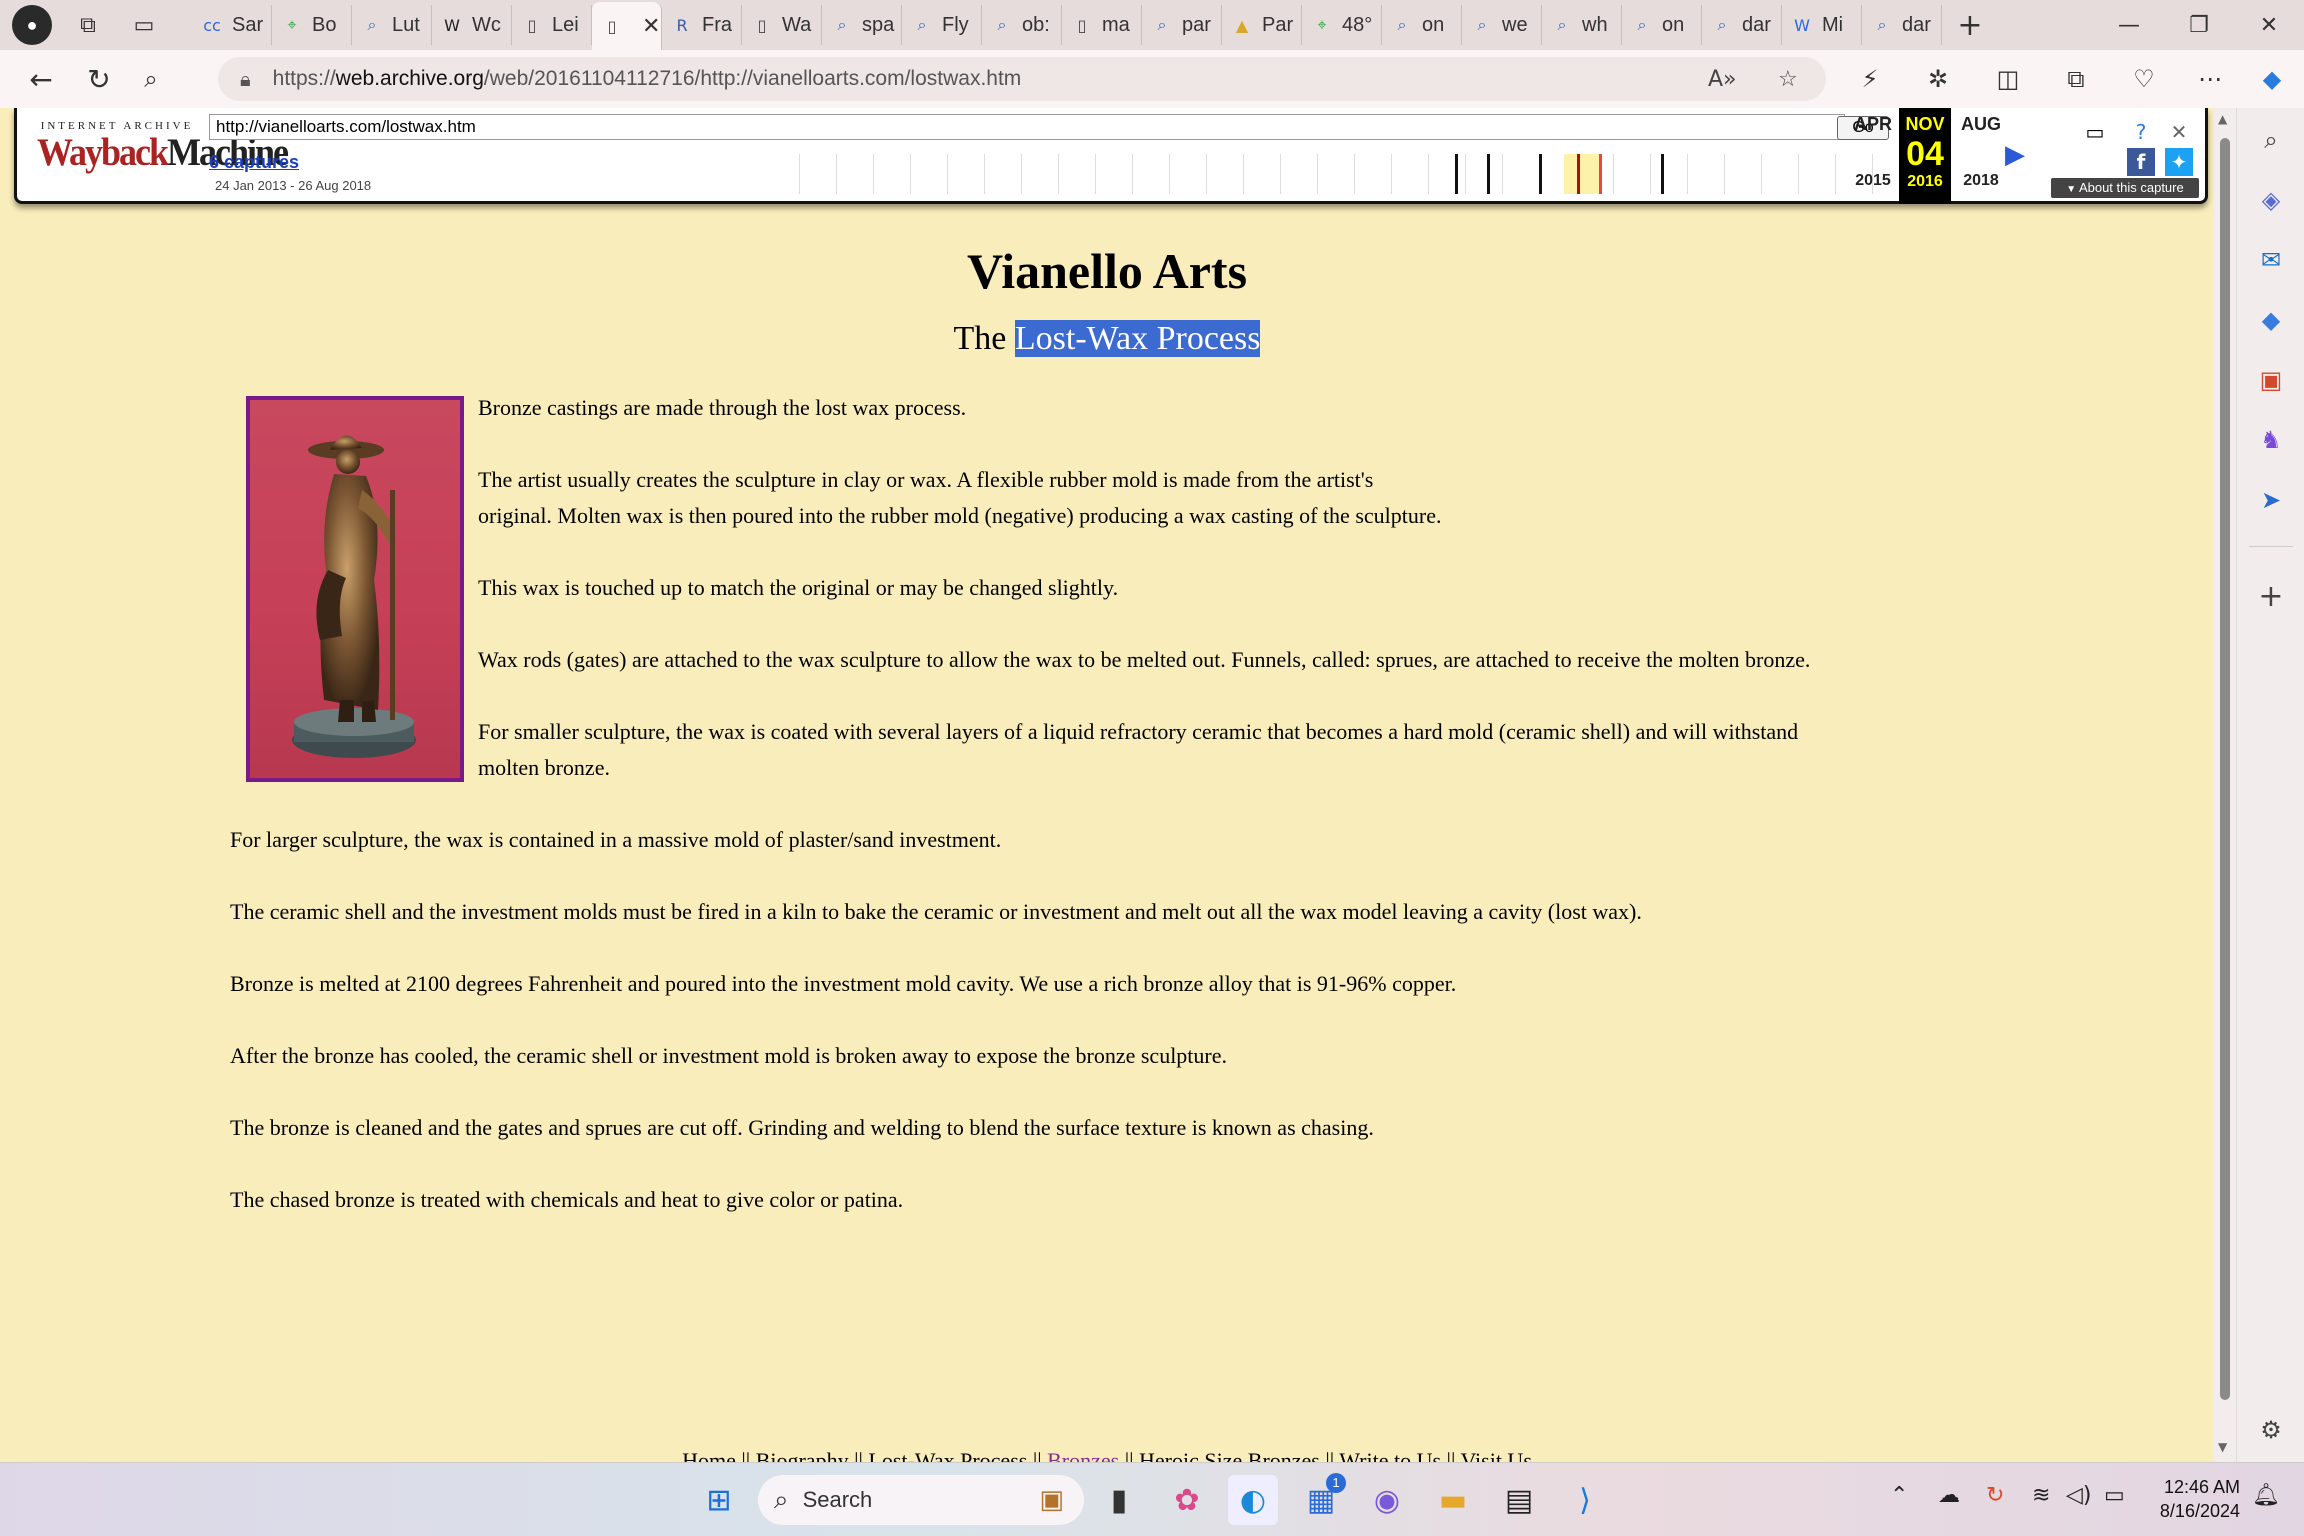  Describe the element at coordinates (651, 26) in the screenshot. I see `close-tab-icon: ✕` at that location.